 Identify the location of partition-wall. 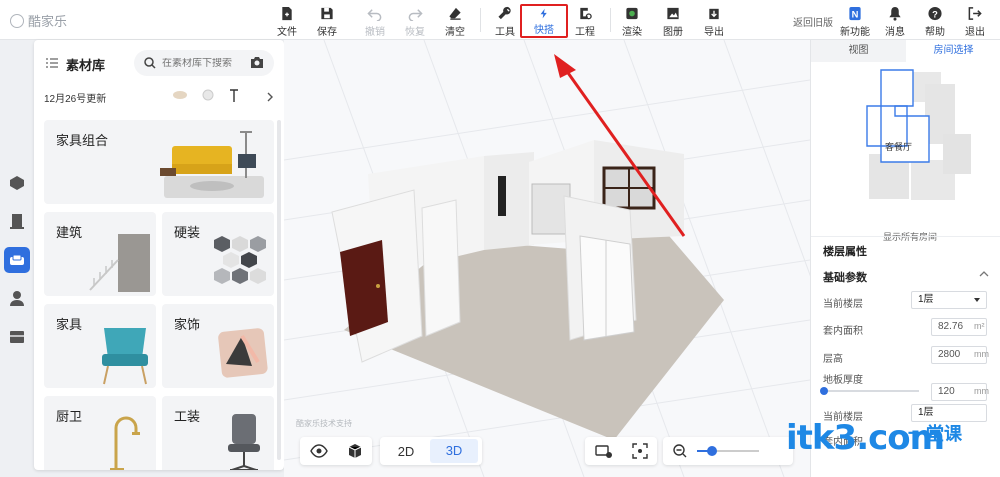
(441, 268).